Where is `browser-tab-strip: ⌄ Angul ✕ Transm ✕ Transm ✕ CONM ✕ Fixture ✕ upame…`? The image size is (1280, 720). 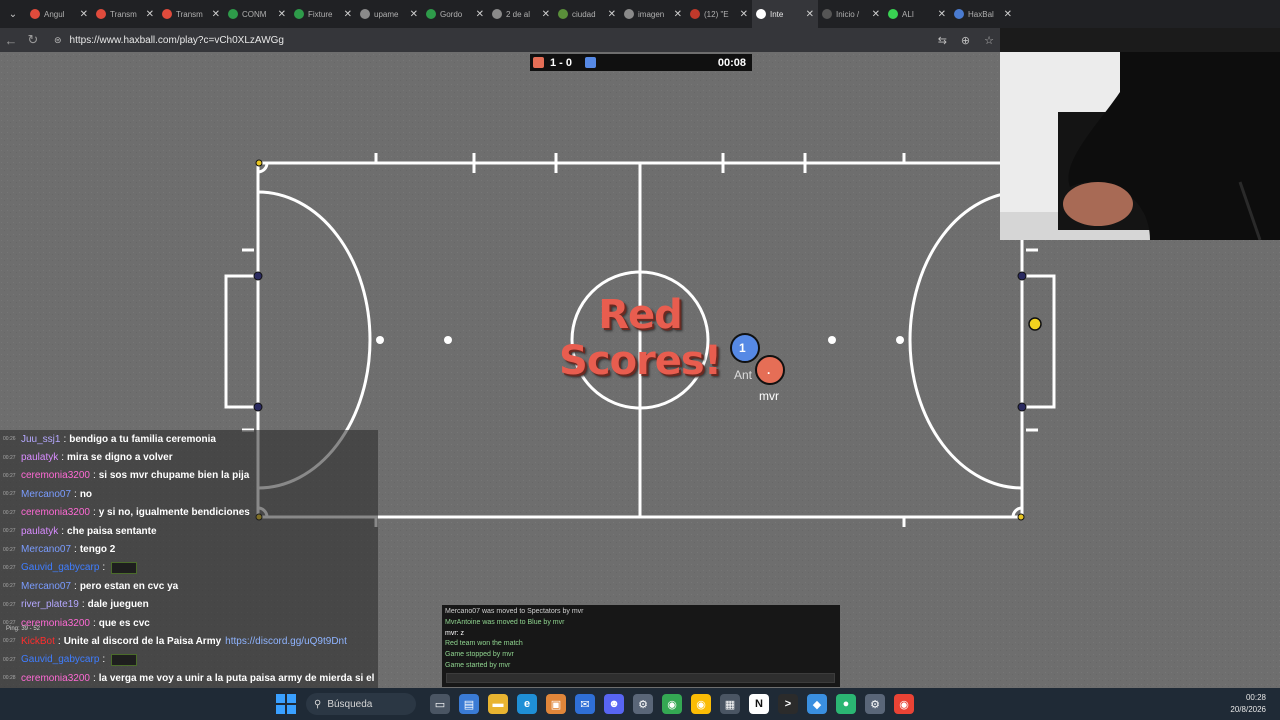 browser-tab-strip: ⌄ Angul ✕ Transm ✕ Transm ✕ CONM ✕ Fixture ✕ upame… is located at coordinates (640, 14).